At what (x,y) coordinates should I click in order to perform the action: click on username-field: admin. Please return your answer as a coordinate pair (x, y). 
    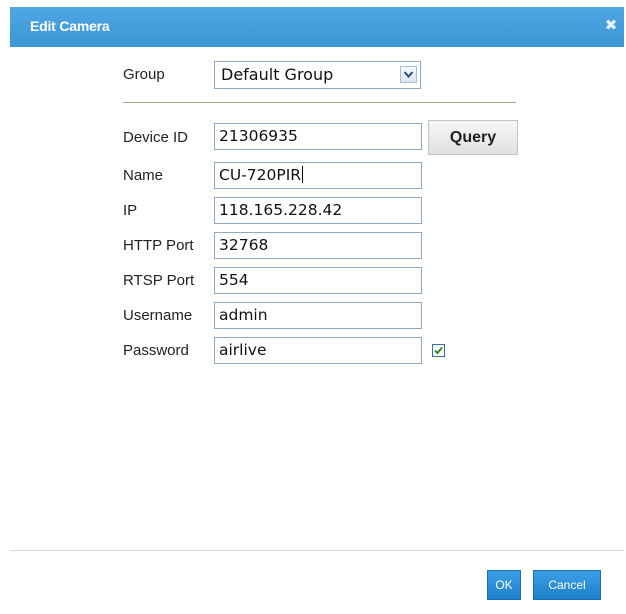
    Looking at the image, I should click on (318, 315).